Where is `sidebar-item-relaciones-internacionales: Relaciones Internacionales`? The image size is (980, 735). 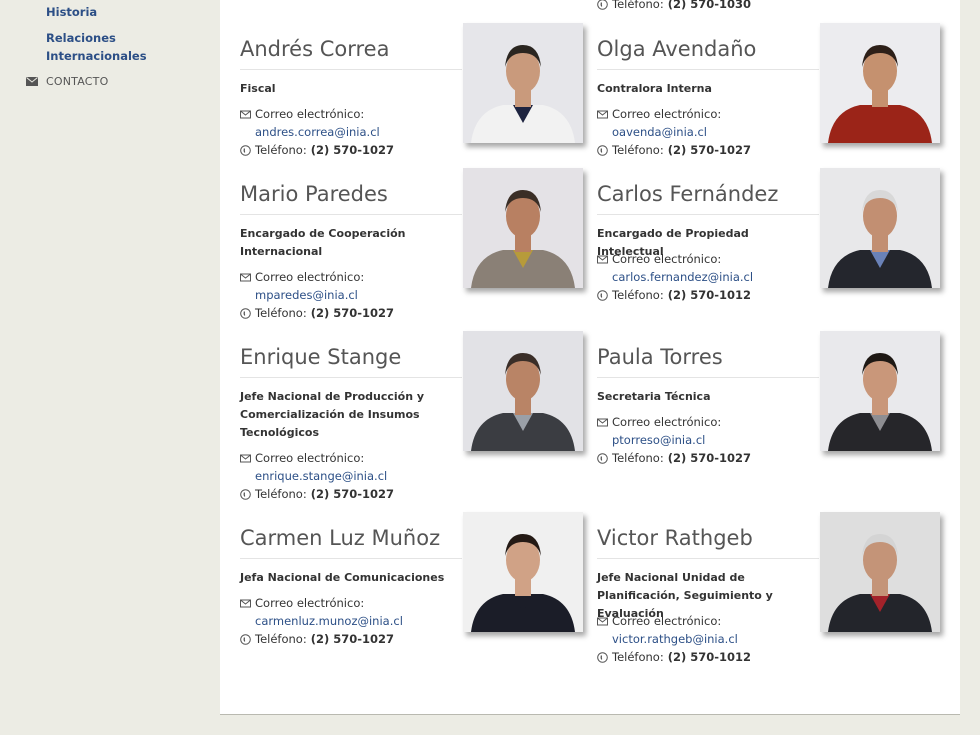
sidebar-item-relaciones-internacionales: Relaciones Internacionales is located at coordinates (101, 47).